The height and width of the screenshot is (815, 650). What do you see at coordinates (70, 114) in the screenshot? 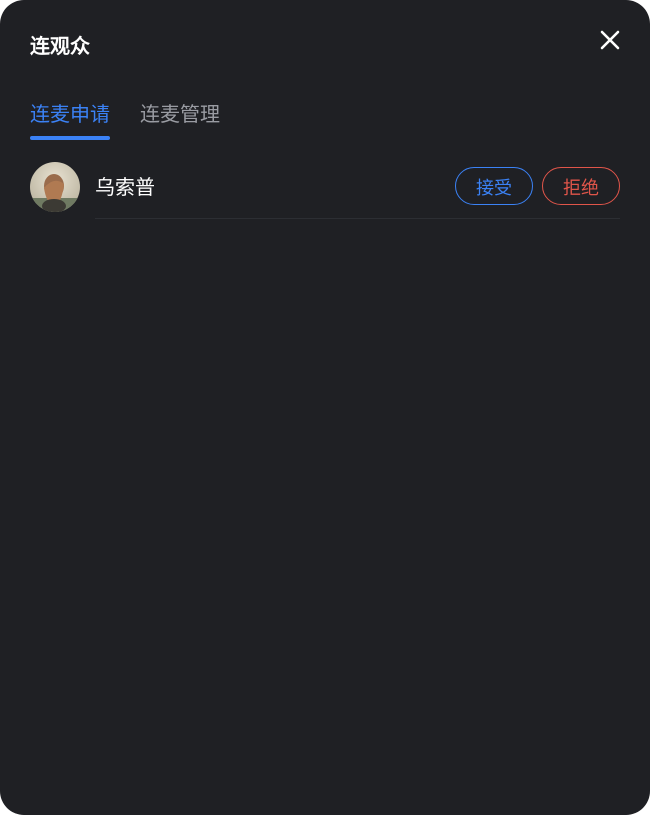
I see `tab-label: 连麦申请` at bounding box center [70, 114].